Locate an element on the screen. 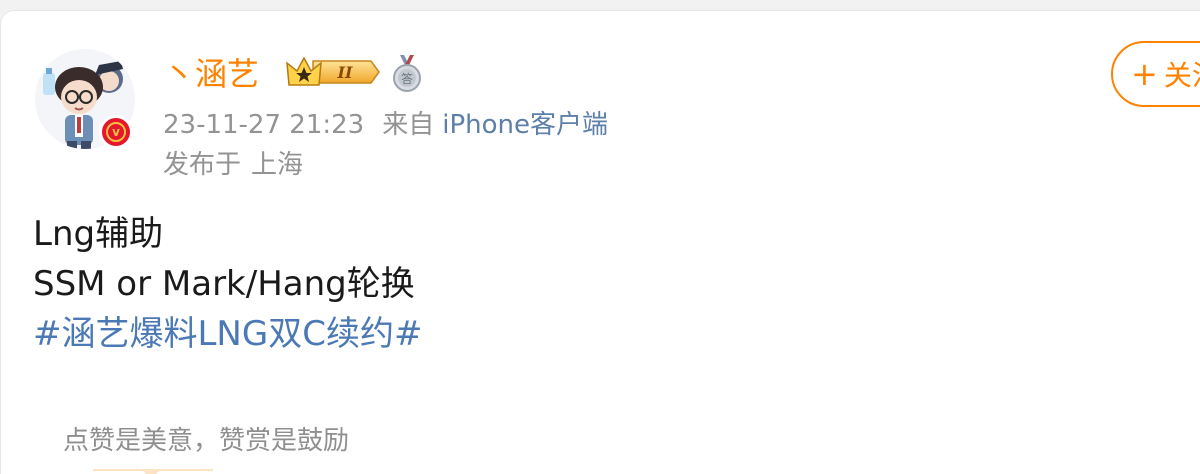 This screenshot has height=474, width=1200. follow-button: +关注 is located at coordinates (1155, 74).